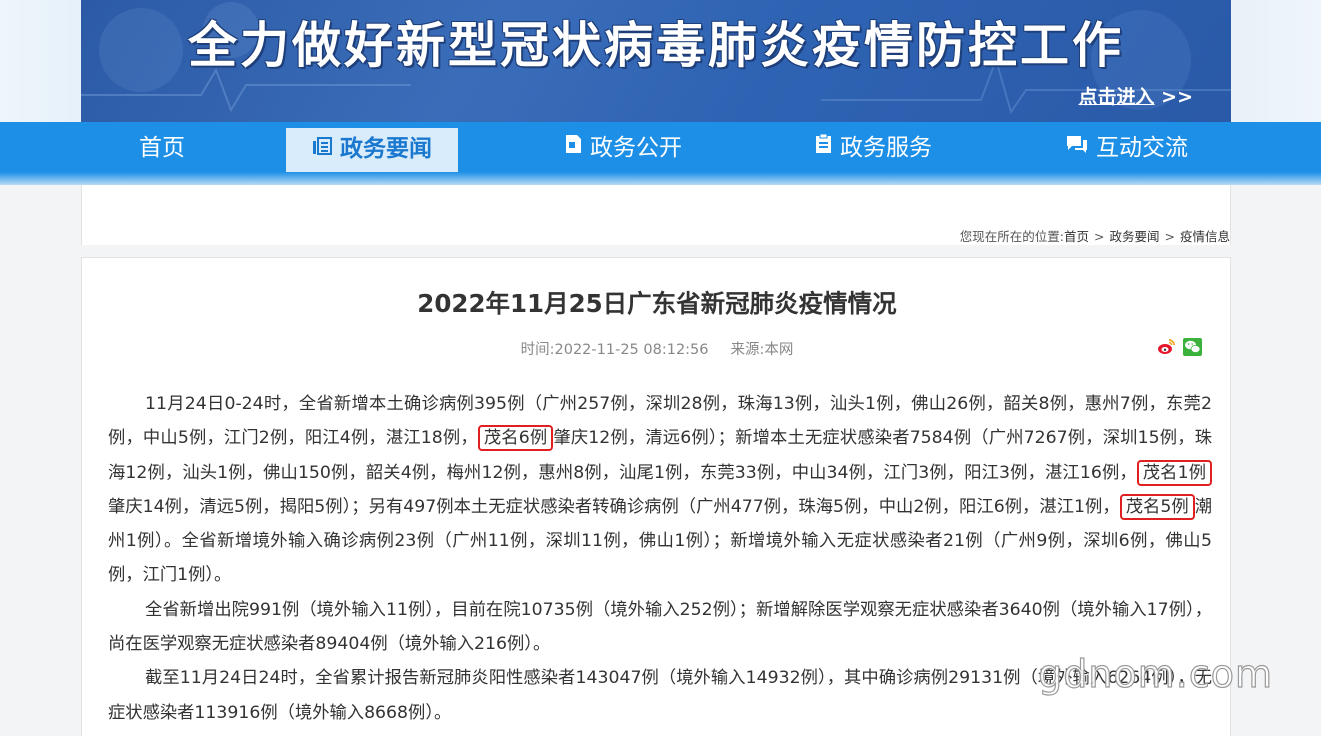  Describe the element at coordinates (656, 215) in the screenshot. I see `breadcrumb-container: 您现在所在的位置:首页 > 政务要闻 > 疫情信息` at that location.